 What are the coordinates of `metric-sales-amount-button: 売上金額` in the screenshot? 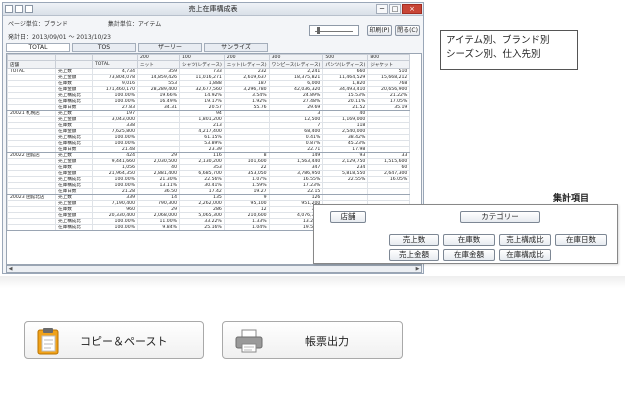 It's located at (414, 255).